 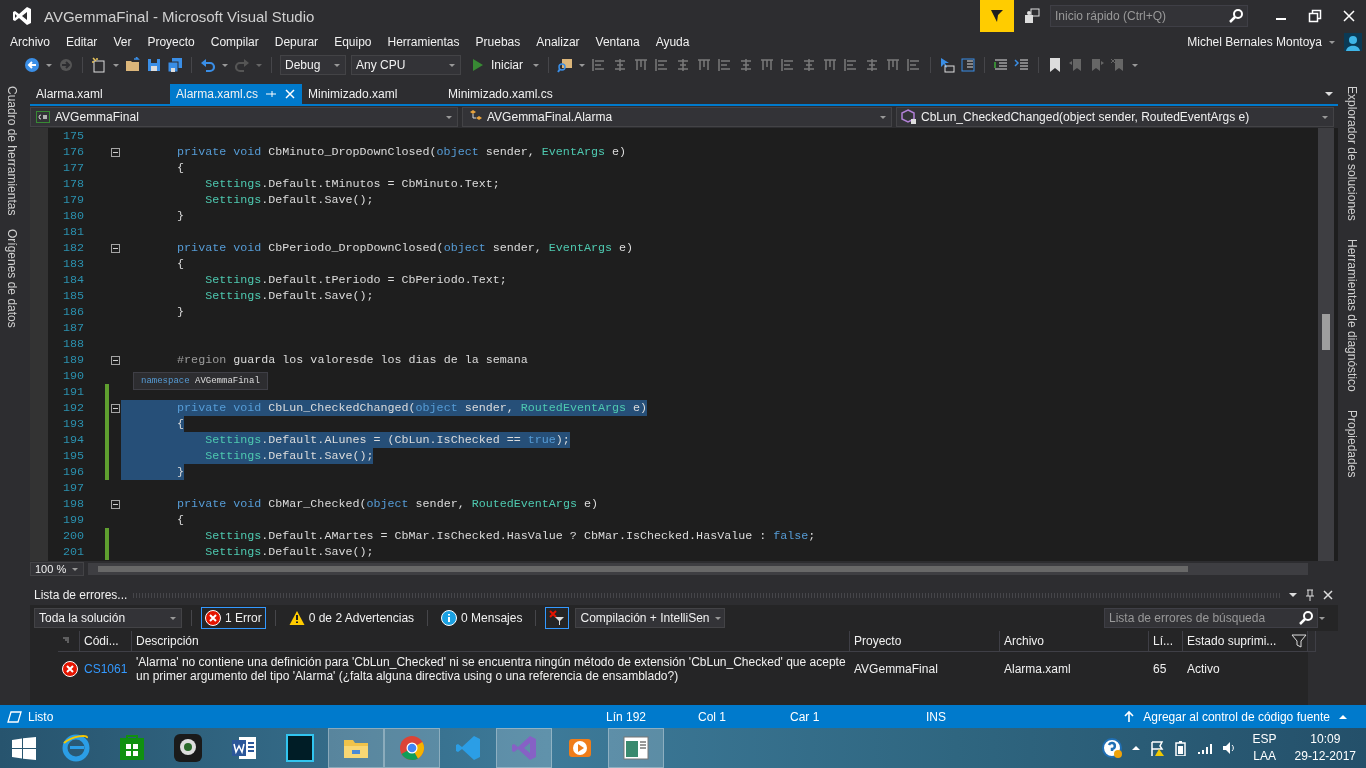 I want to click on menu-item: Herramientas, so click(x=423, y=42).